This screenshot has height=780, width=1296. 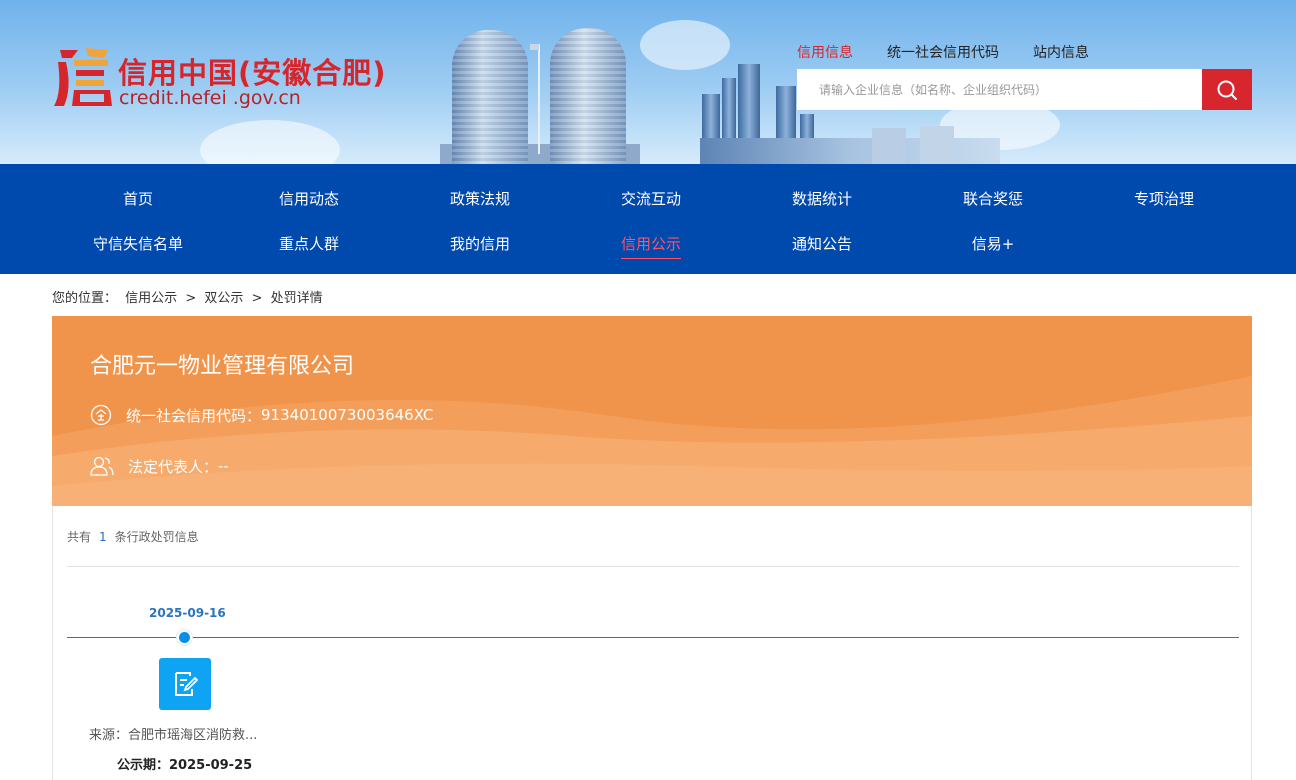 I want to click on record-count: 共有 1 条行政处罚信息, so click(x=133, y=536).